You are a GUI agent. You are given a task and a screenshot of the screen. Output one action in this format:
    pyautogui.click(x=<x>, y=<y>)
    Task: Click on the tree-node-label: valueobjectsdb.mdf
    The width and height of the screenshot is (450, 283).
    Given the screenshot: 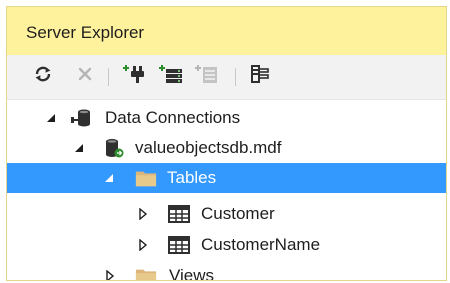 What is the action you would take?
    pyautogui.click(x=208, y=147)
    